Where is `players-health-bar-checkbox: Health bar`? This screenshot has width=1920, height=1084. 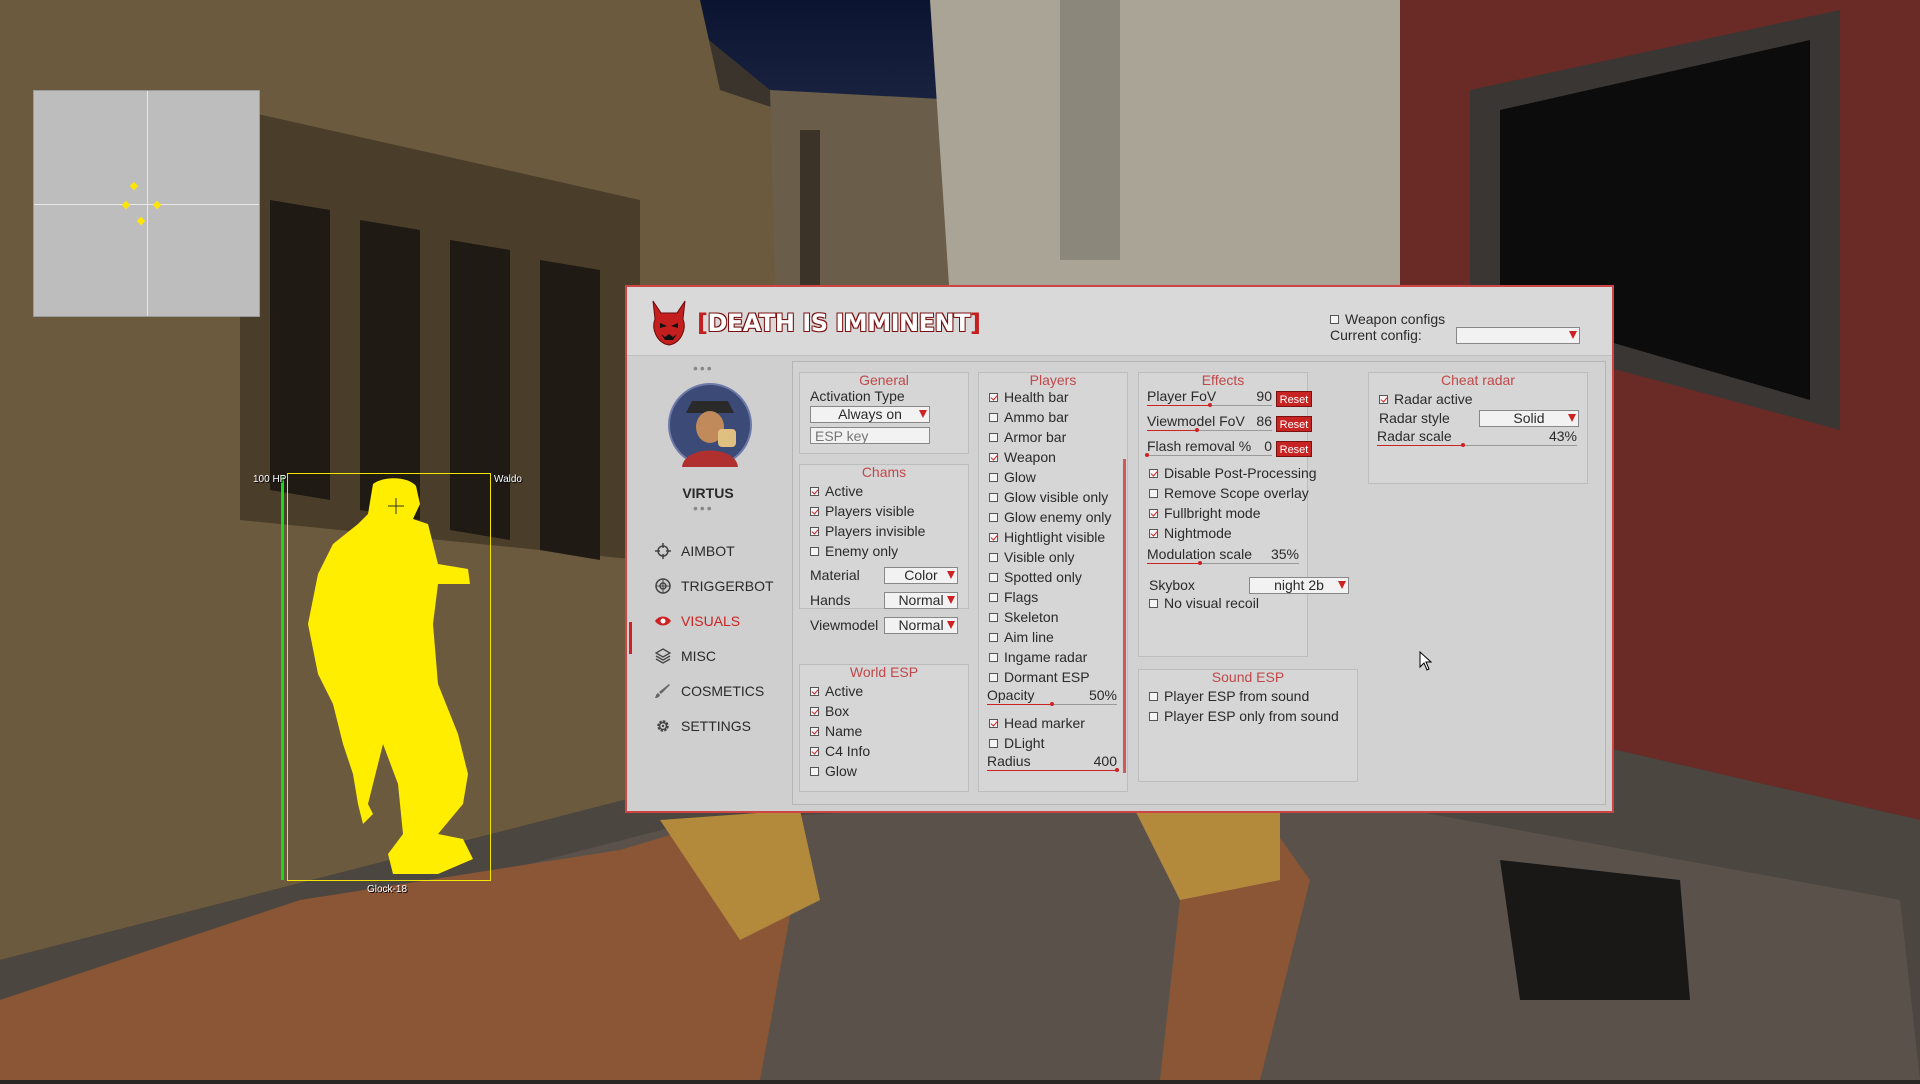 players-health-bar-checkbox: Health bar is located at coordinates (1029, 397).